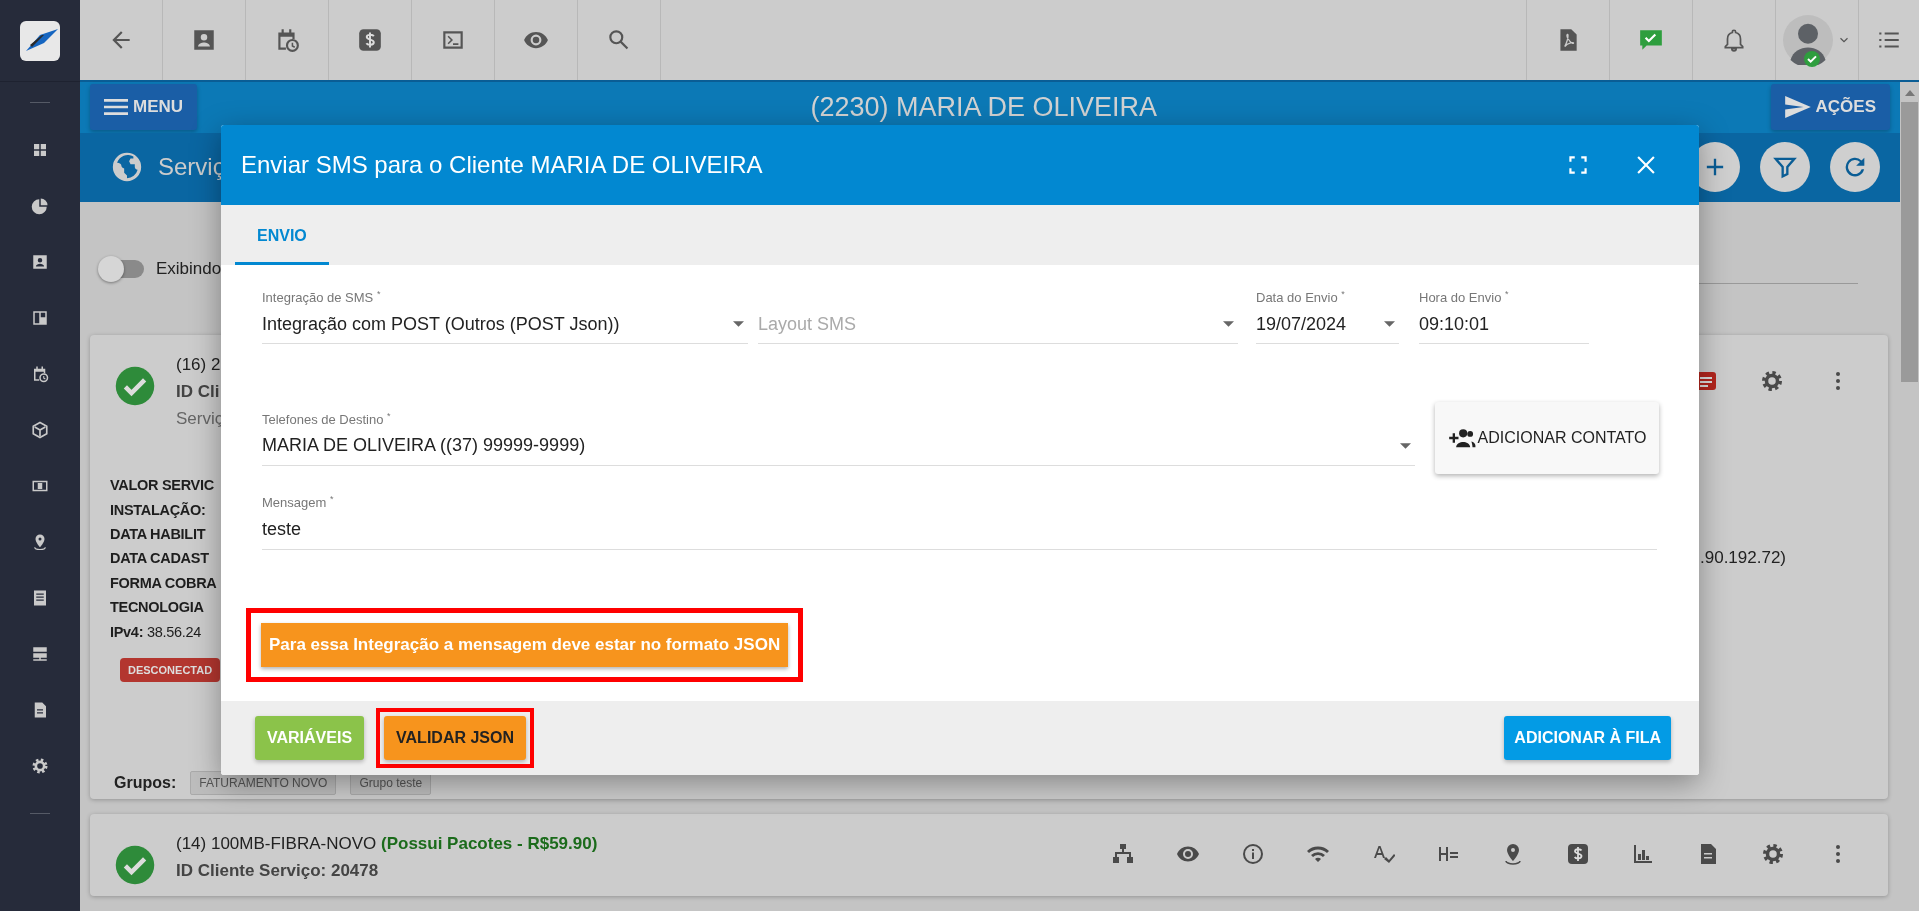 This screenshot has width=1919, height=911. What do you see at coordinates (155, 631) in the screenshot?
I see `detail-line: IPv4: 38.56.24` at bounding box center [155, 631].